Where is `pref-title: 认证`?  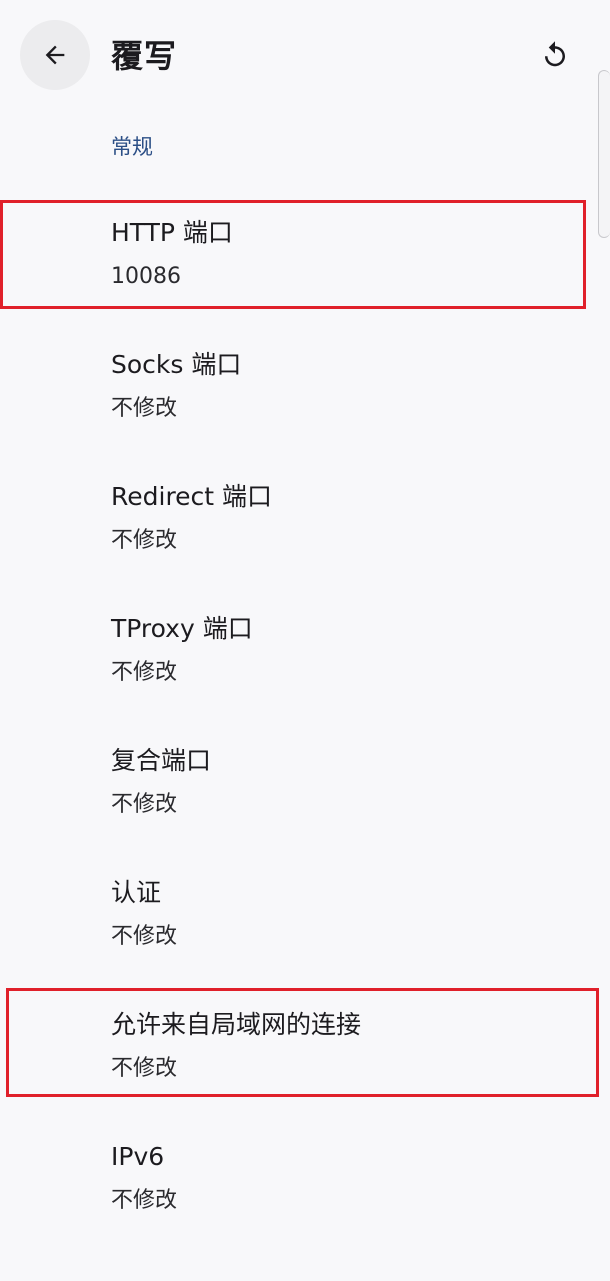 pref-title: 认证 is located at coordinates (136, 892).